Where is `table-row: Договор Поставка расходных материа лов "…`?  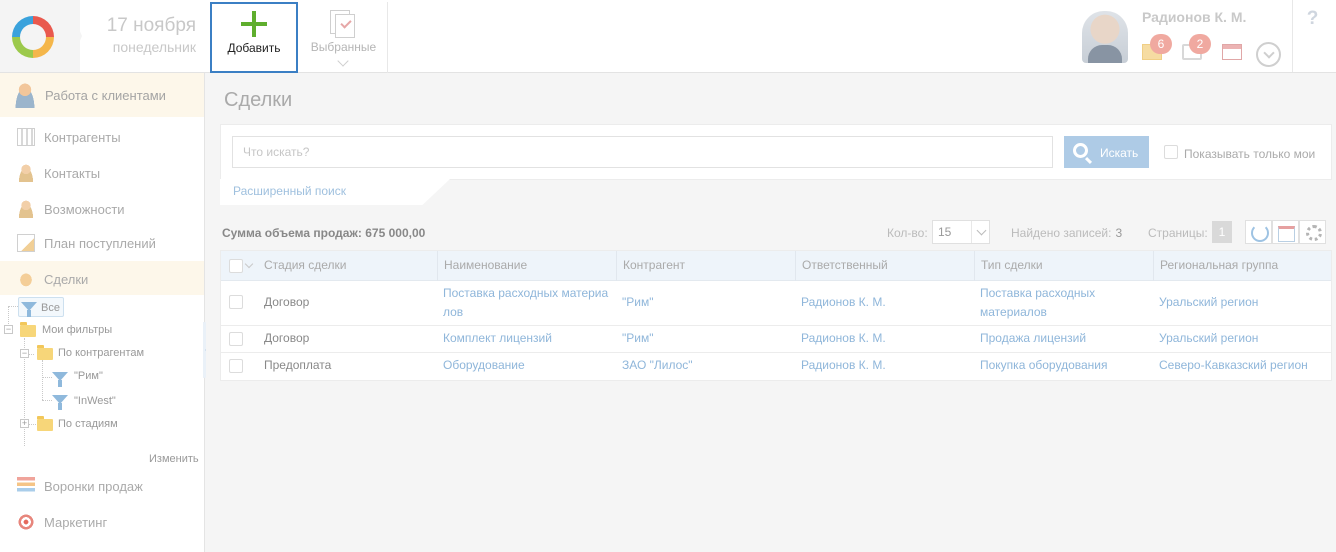
table-row: Договор Поставка расходных материа лов "… is located at coordinates (776, 303).